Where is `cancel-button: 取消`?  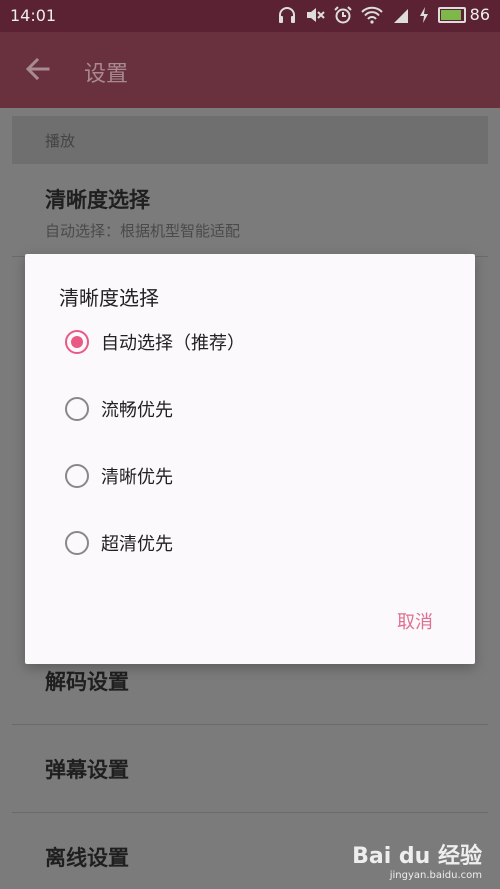
cancel-button: 取消 is located at coordinates (415, 621).